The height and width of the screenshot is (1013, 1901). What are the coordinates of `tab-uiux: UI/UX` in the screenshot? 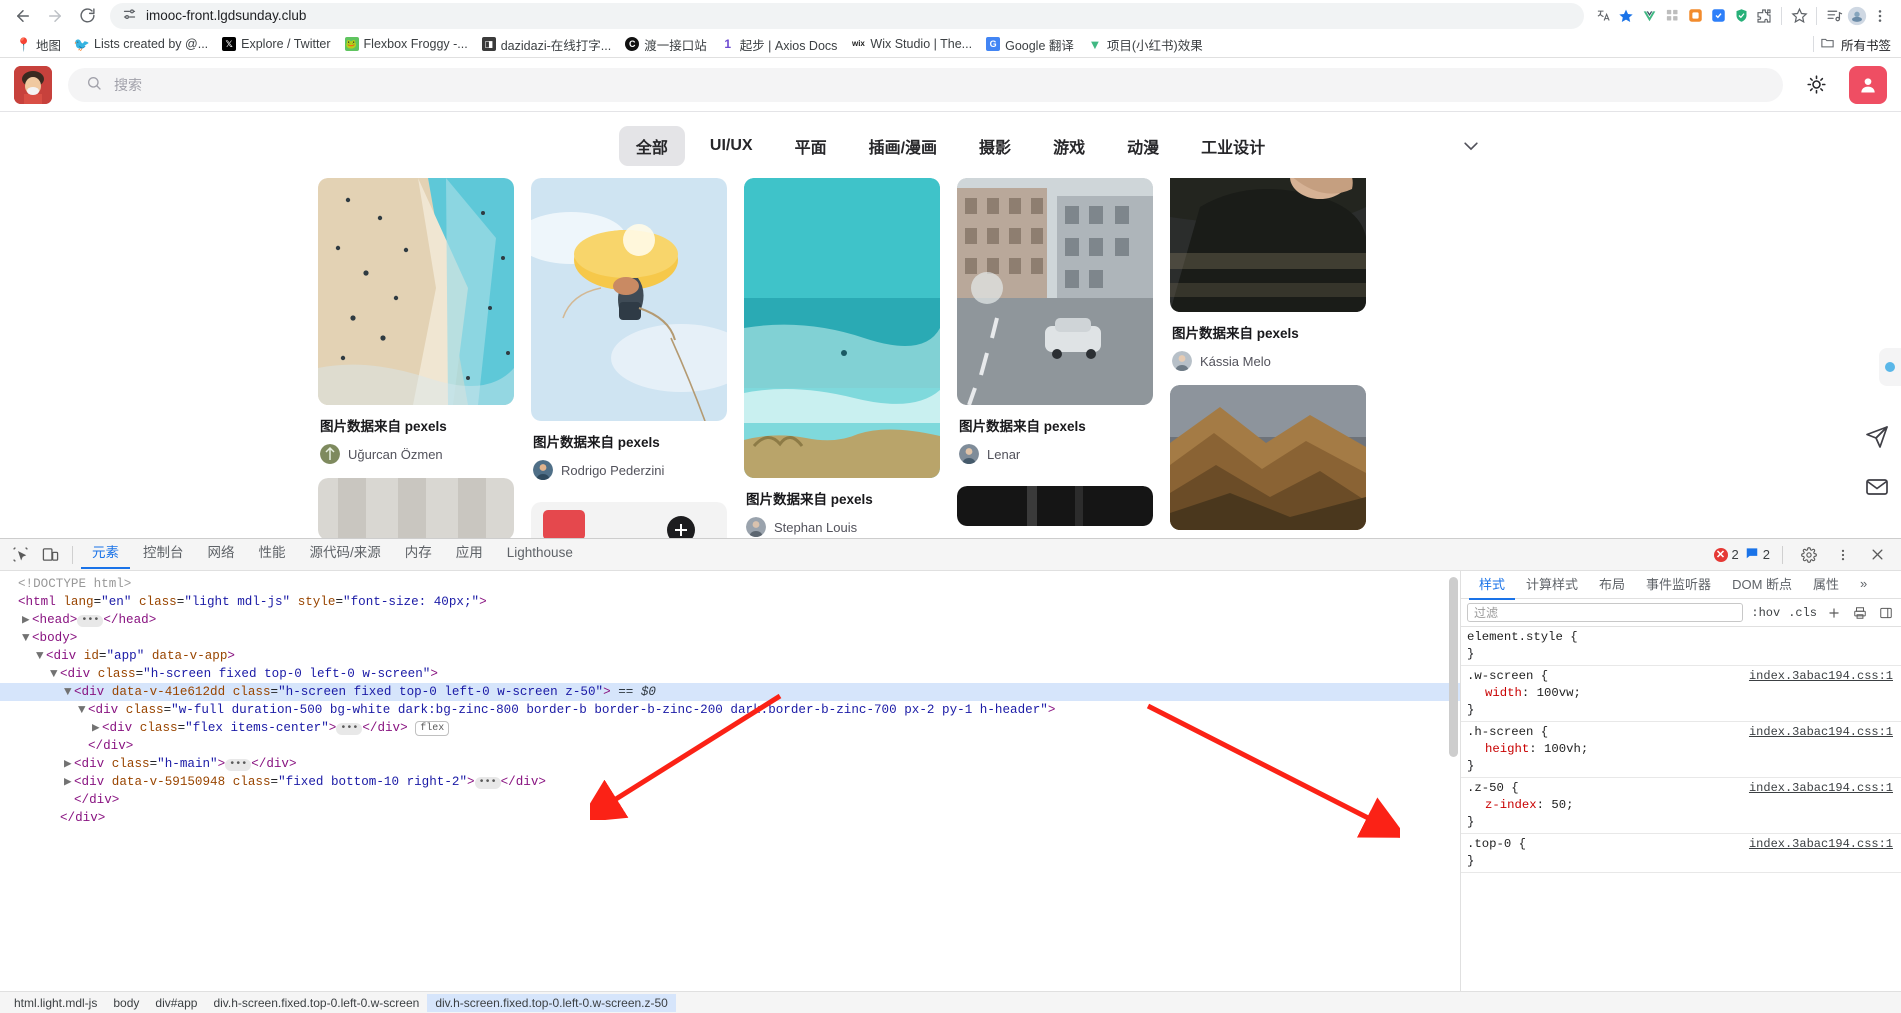 It's located at (731, 146).